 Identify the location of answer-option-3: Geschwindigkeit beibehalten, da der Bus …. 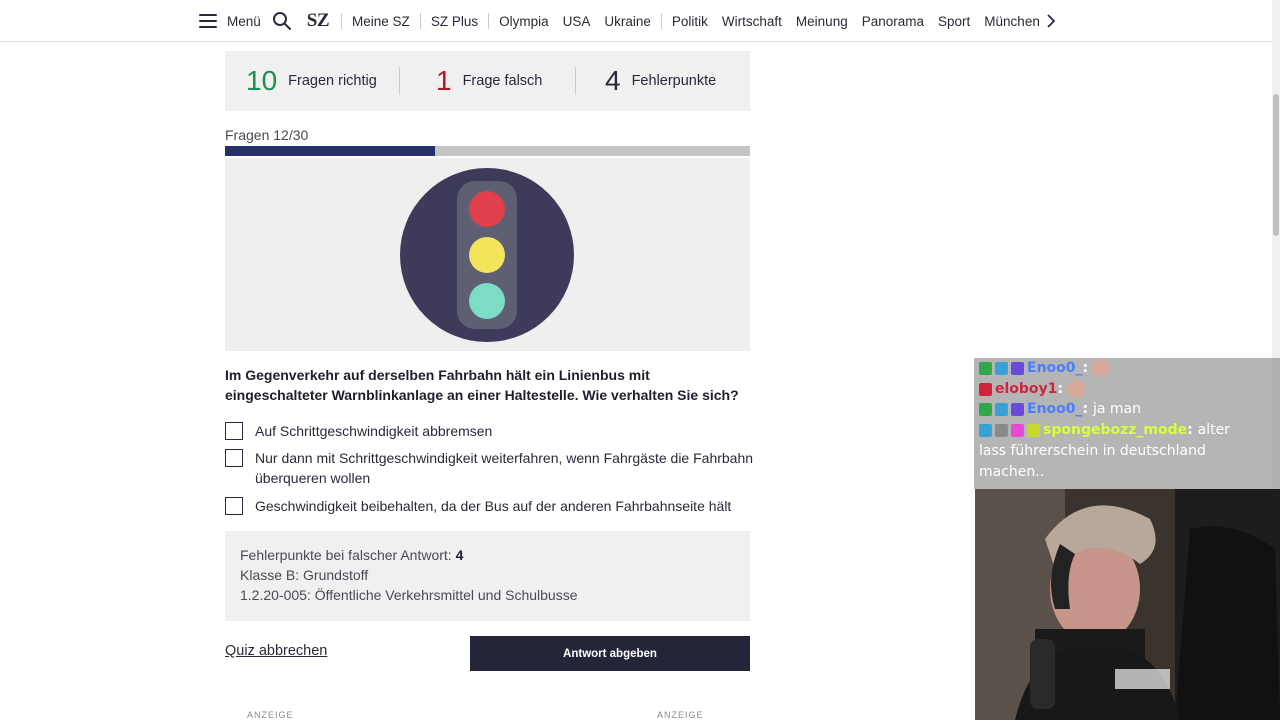
(490, 506).